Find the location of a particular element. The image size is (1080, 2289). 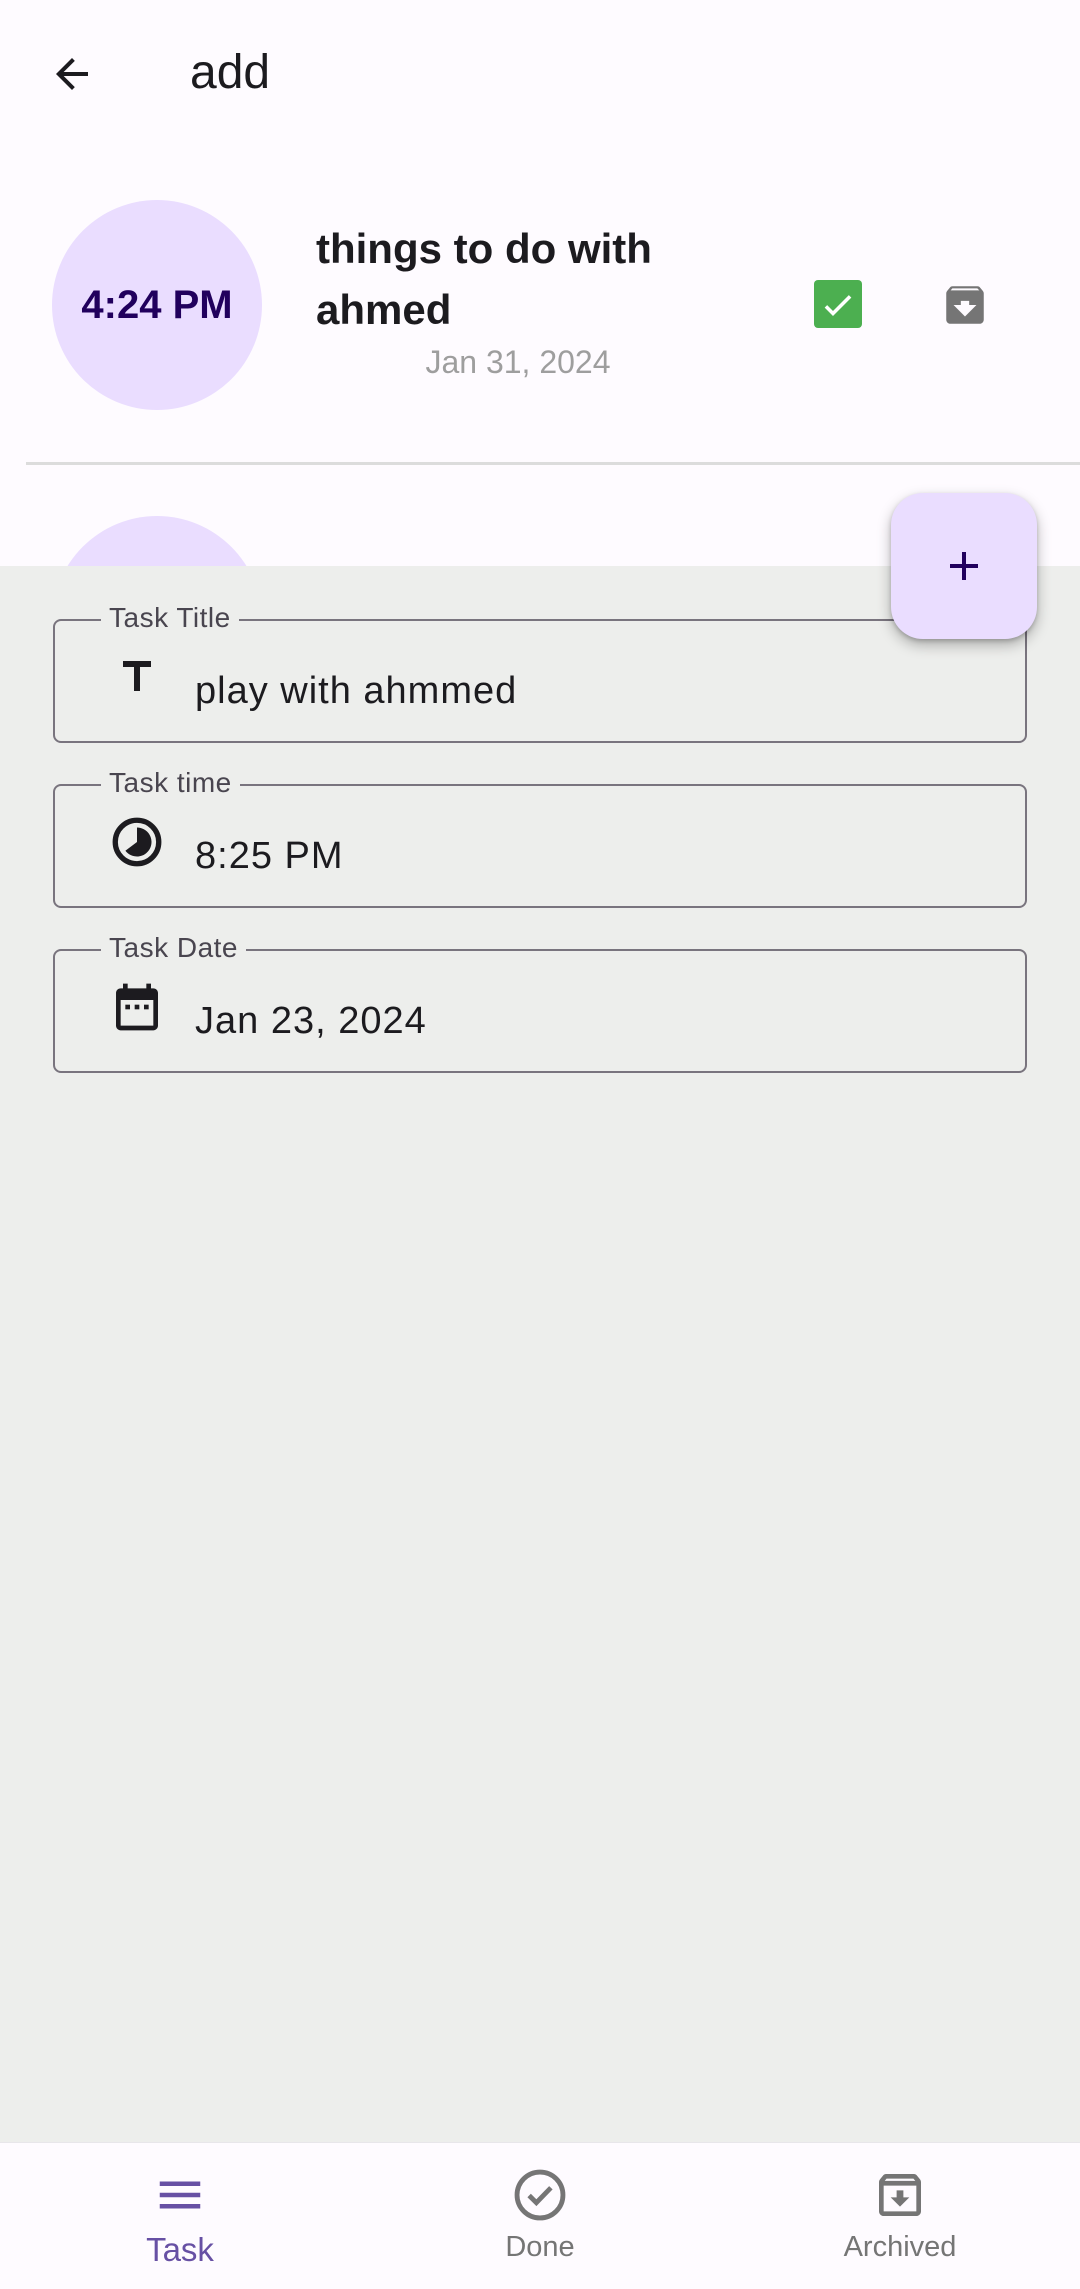

archive-button is located at coordinates (965, 305).